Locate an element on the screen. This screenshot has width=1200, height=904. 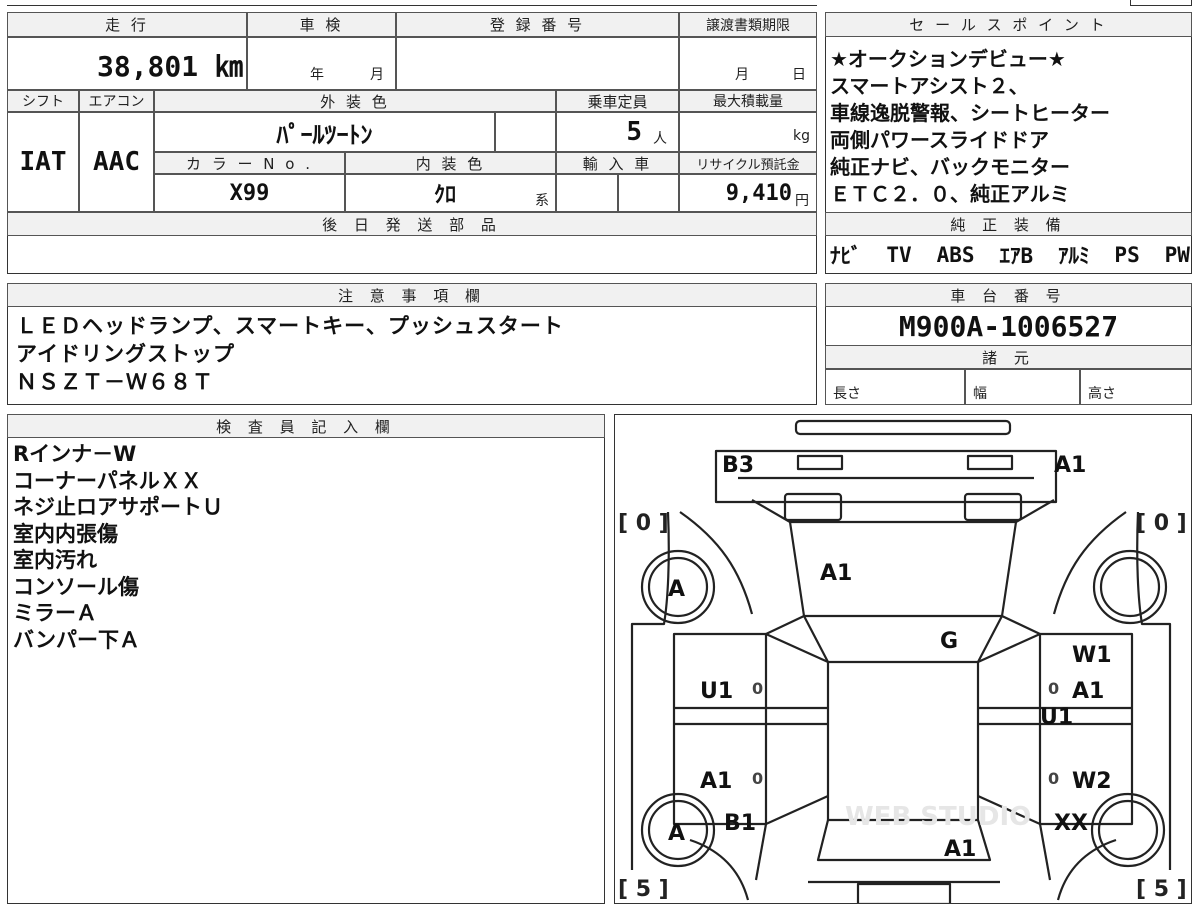
mark-u1-right: U1 is located at coordinates (1056, 717).